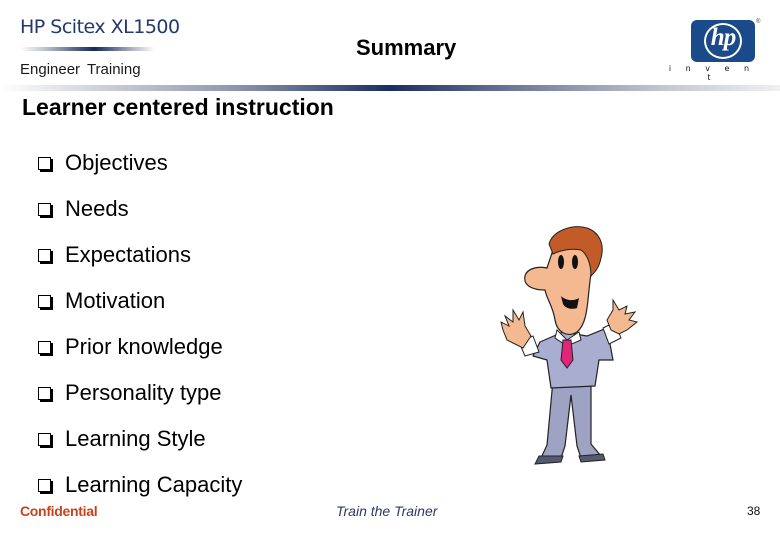  I want to click on bullet-item: Personality type, so click(140, 393).